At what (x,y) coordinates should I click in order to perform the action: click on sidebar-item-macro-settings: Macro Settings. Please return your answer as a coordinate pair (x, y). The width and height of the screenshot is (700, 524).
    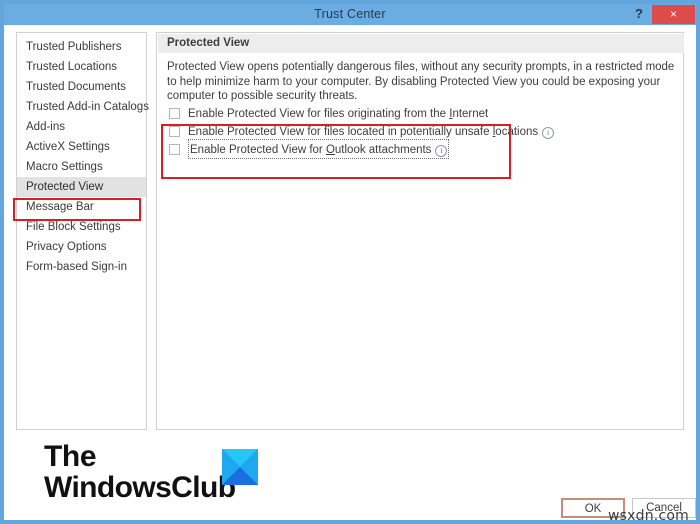
    Looking at the image, I should click on (81, 167).